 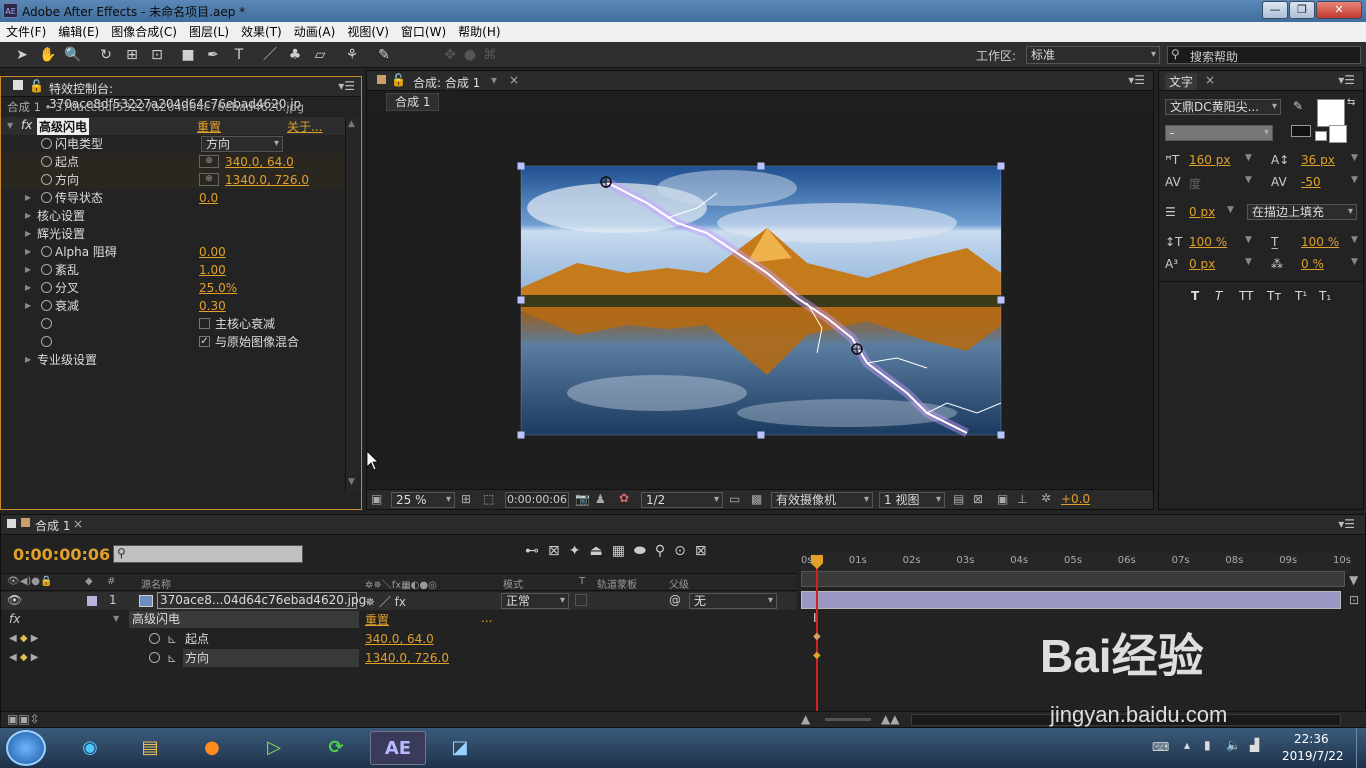 What do you see at coordinates (817, 655) in the screenshot?
I see `keyframe-direction: ◆` at bounding box center [817, 655].